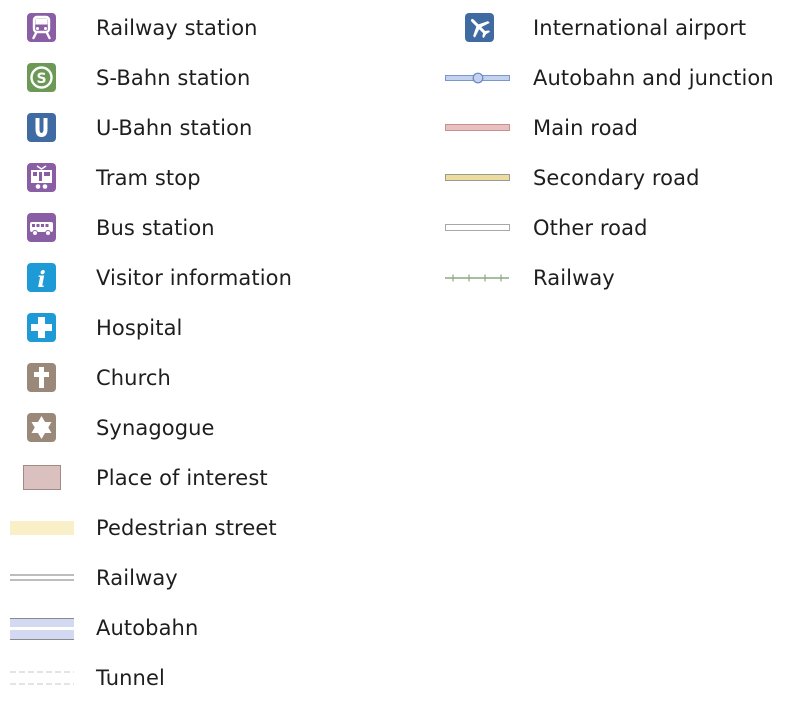 This screenshot has width=803, height=722. Describe the element at coordinates (133, 378) in the screenshot. I see `legend-label: Church` at that location.